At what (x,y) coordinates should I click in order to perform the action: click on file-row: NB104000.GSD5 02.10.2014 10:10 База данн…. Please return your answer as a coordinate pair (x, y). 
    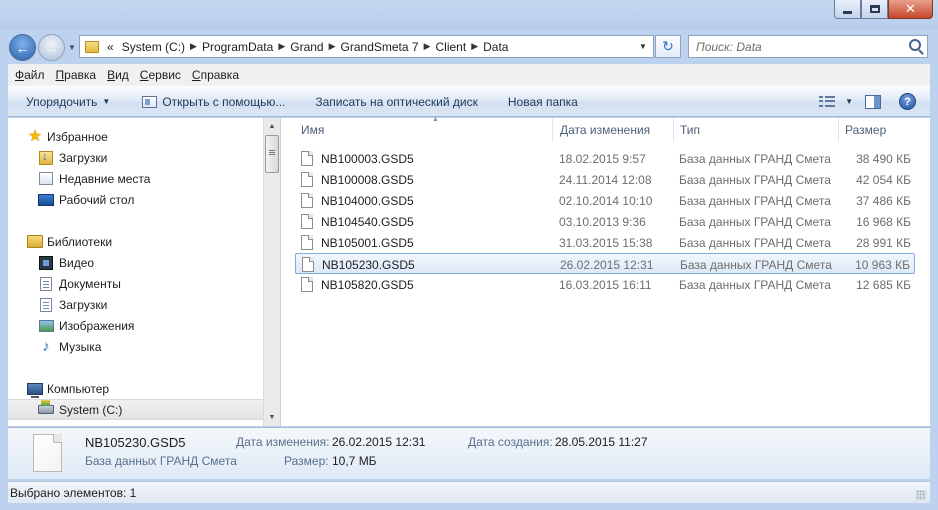
    Looking at the image, I should click on (605, 200).